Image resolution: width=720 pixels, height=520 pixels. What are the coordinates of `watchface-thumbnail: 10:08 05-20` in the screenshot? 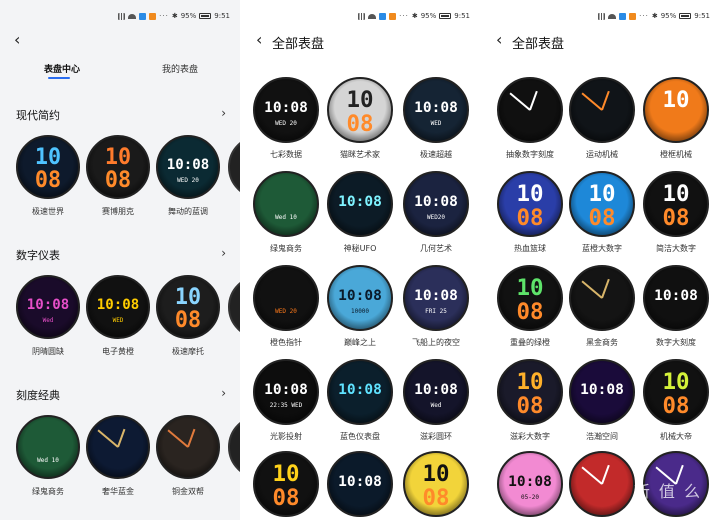 It's located at (530, 484).